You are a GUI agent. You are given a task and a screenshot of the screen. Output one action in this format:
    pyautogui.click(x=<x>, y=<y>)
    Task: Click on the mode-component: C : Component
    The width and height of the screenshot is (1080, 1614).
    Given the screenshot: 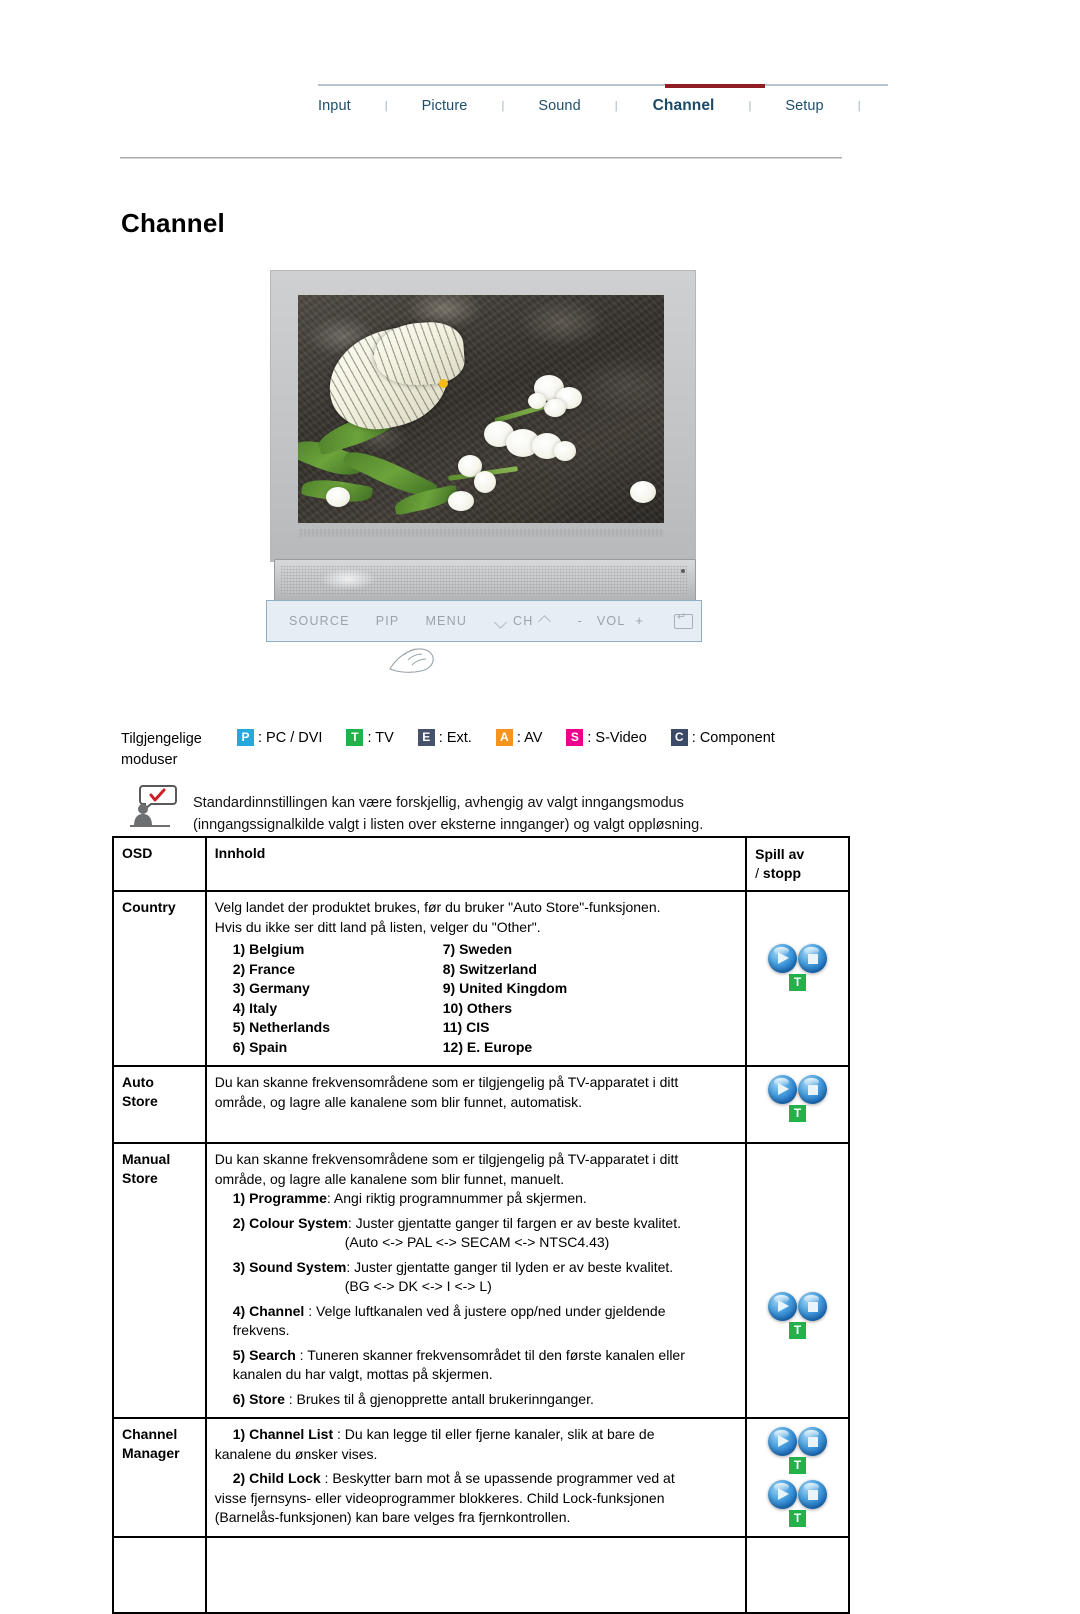 What is the action you would take?
    pyautogui.click(x=722, y=737)
    